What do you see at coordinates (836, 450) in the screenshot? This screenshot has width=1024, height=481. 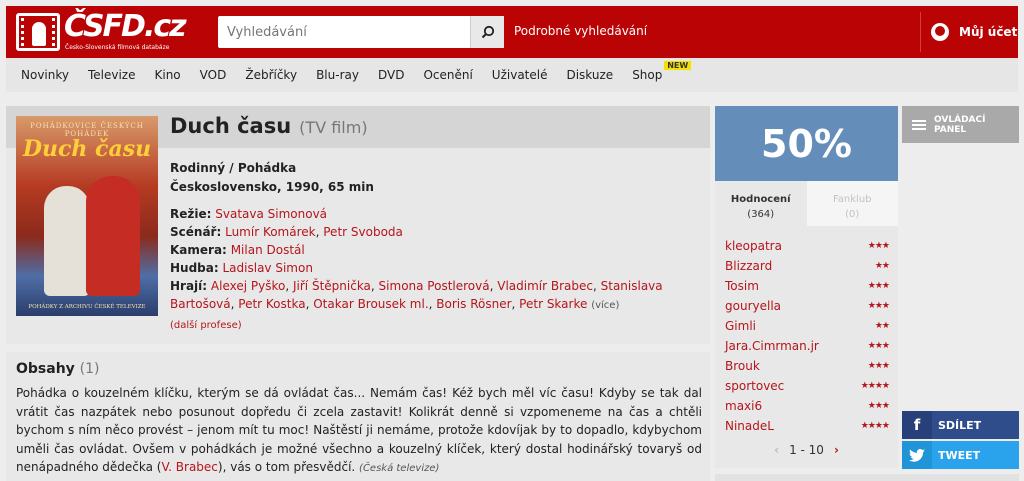 I see `next-page-icon: ›` at bounding box center [836, 450].